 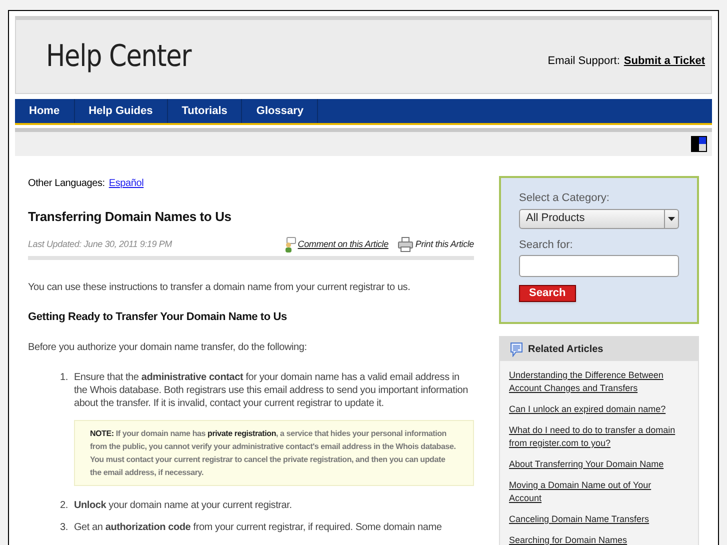 What do you see at coordinates (64, 378) in the screenshot?
I see `step-number: 1.` at bounding box center [64, 378].